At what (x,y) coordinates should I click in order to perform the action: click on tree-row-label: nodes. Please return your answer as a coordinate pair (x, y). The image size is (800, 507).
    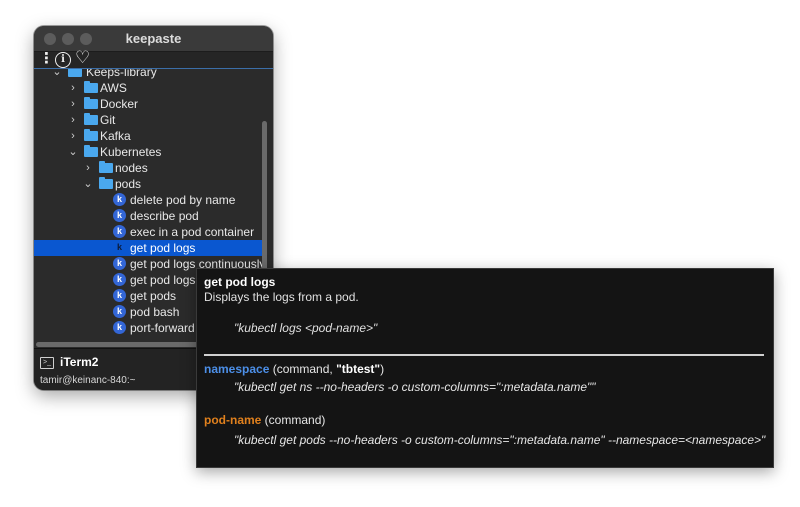
    Looking at the image, I should click on (131, 168).